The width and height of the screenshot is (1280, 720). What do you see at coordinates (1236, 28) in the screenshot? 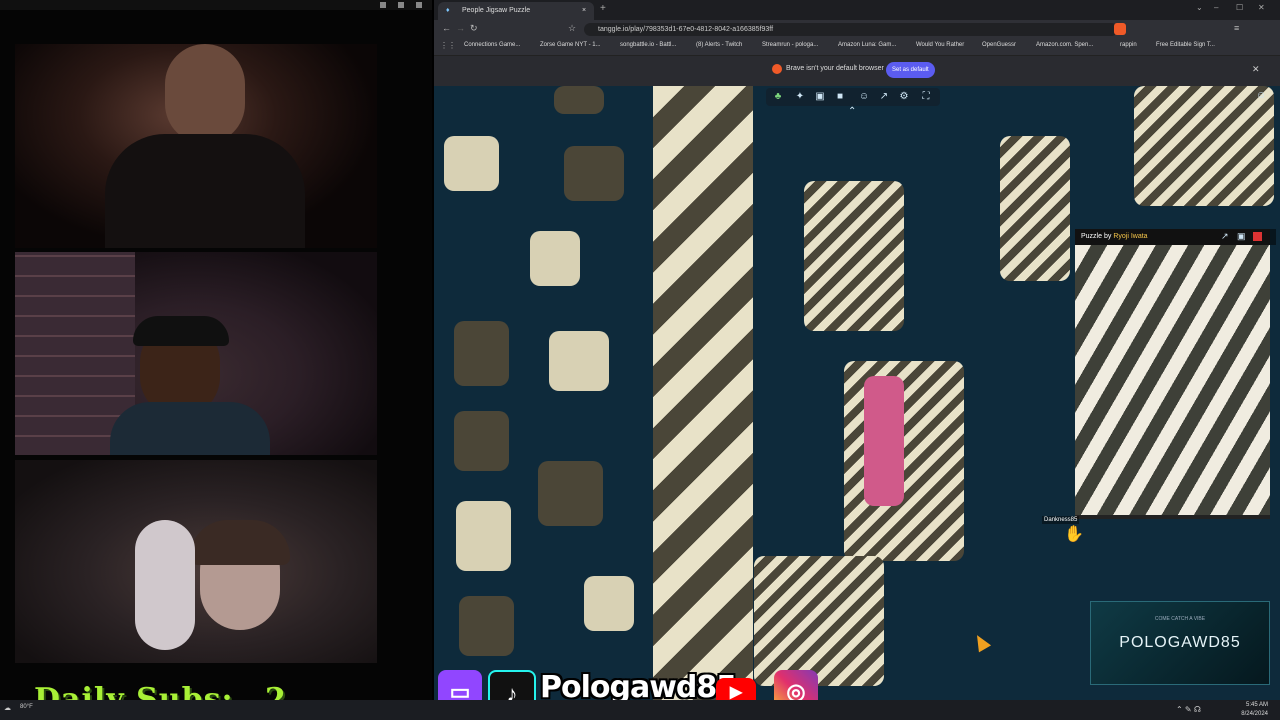
I see `menu-icon: ≡` at bounding box center [1236, 28].